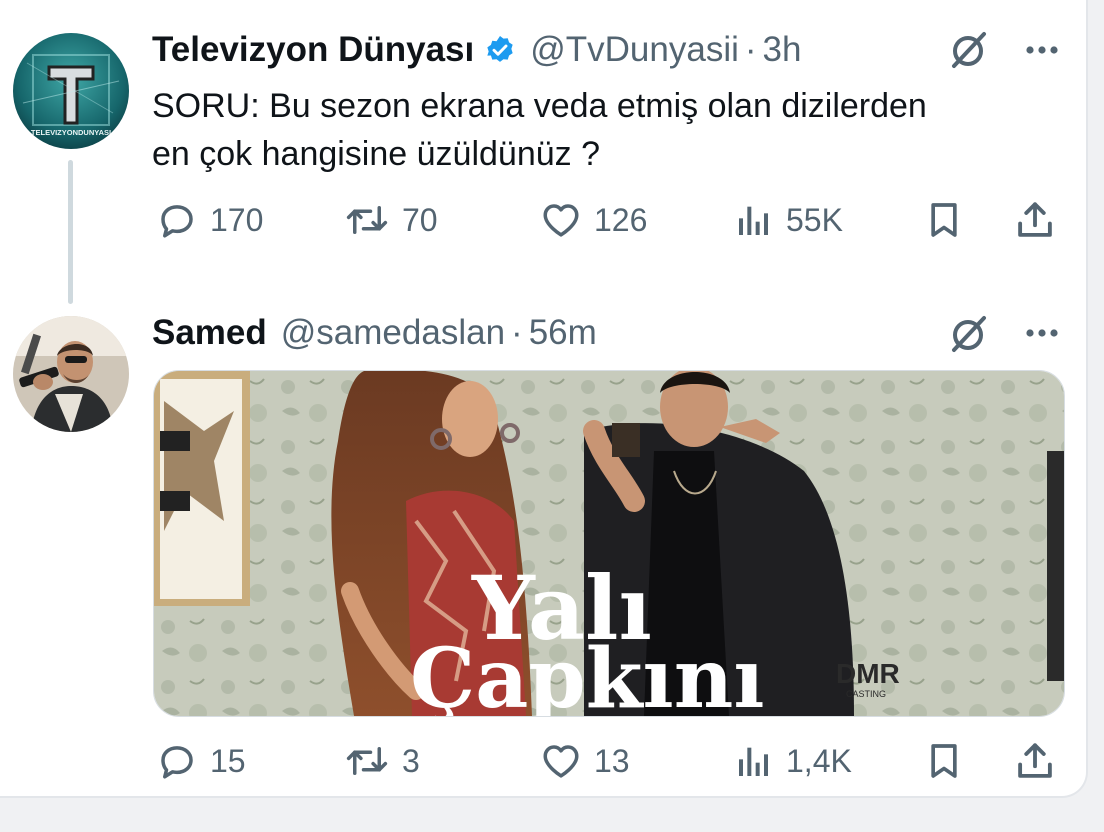 The height and width of the screenshot is (832, 1104). Describe the element at coordinates (209, 333) in the screenshot. I see `display-name: Samed` at that location.